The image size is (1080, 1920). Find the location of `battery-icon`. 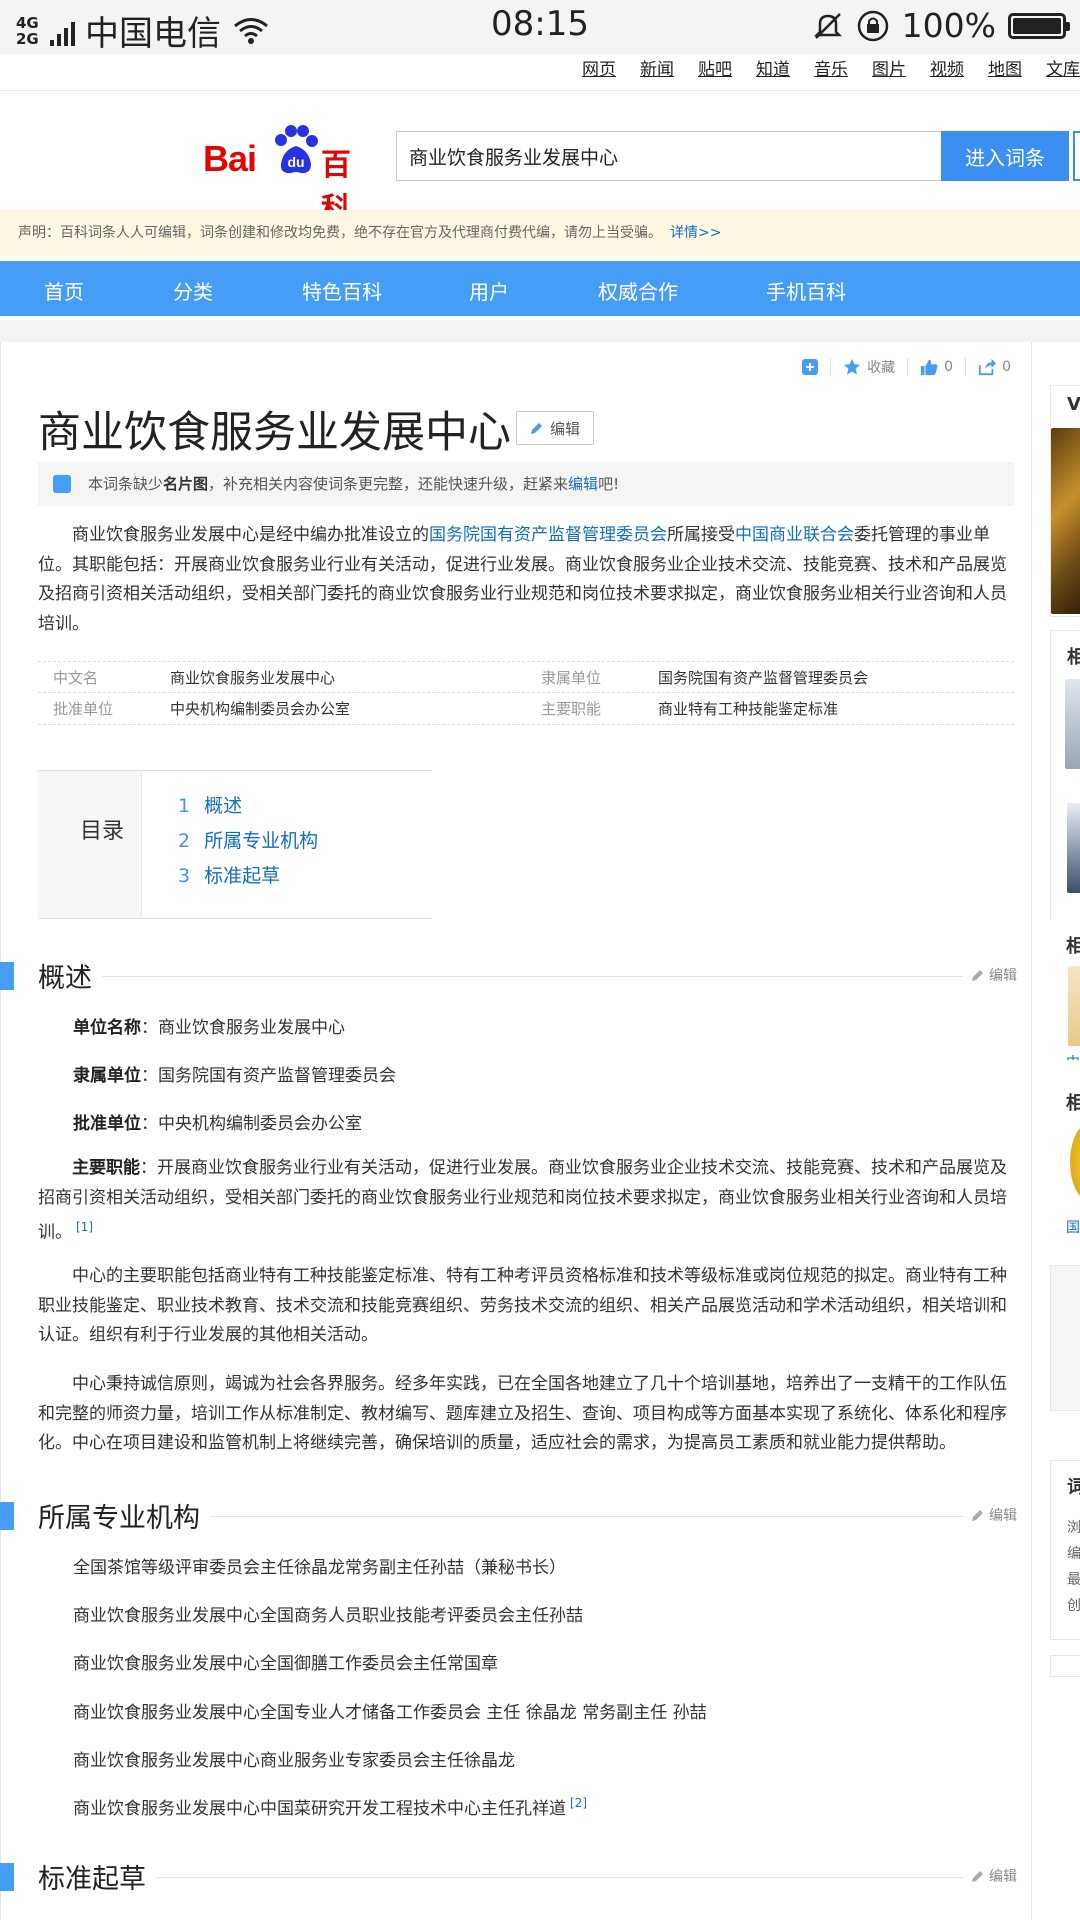

battery-icon is located at coordinates (1039, 25).